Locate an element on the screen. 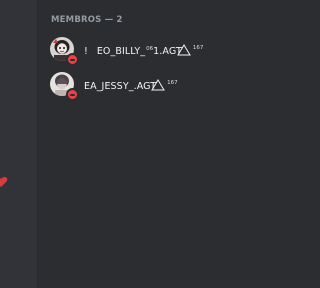  member-name: EA_JESSY_ .AGT 167 is located at coordinates (131, 84).